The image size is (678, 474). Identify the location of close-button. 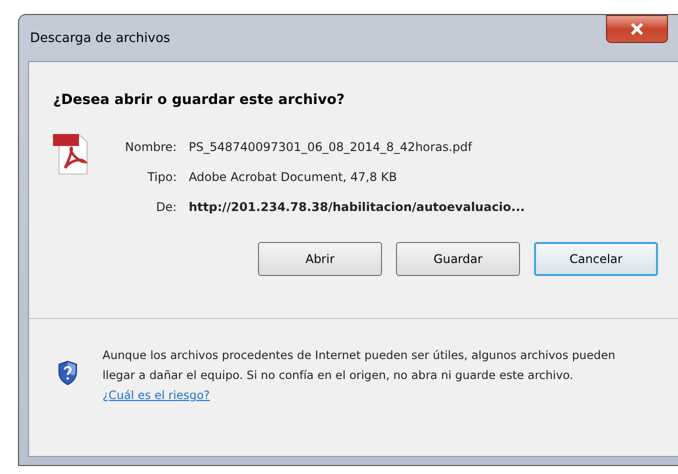
(637, 29).